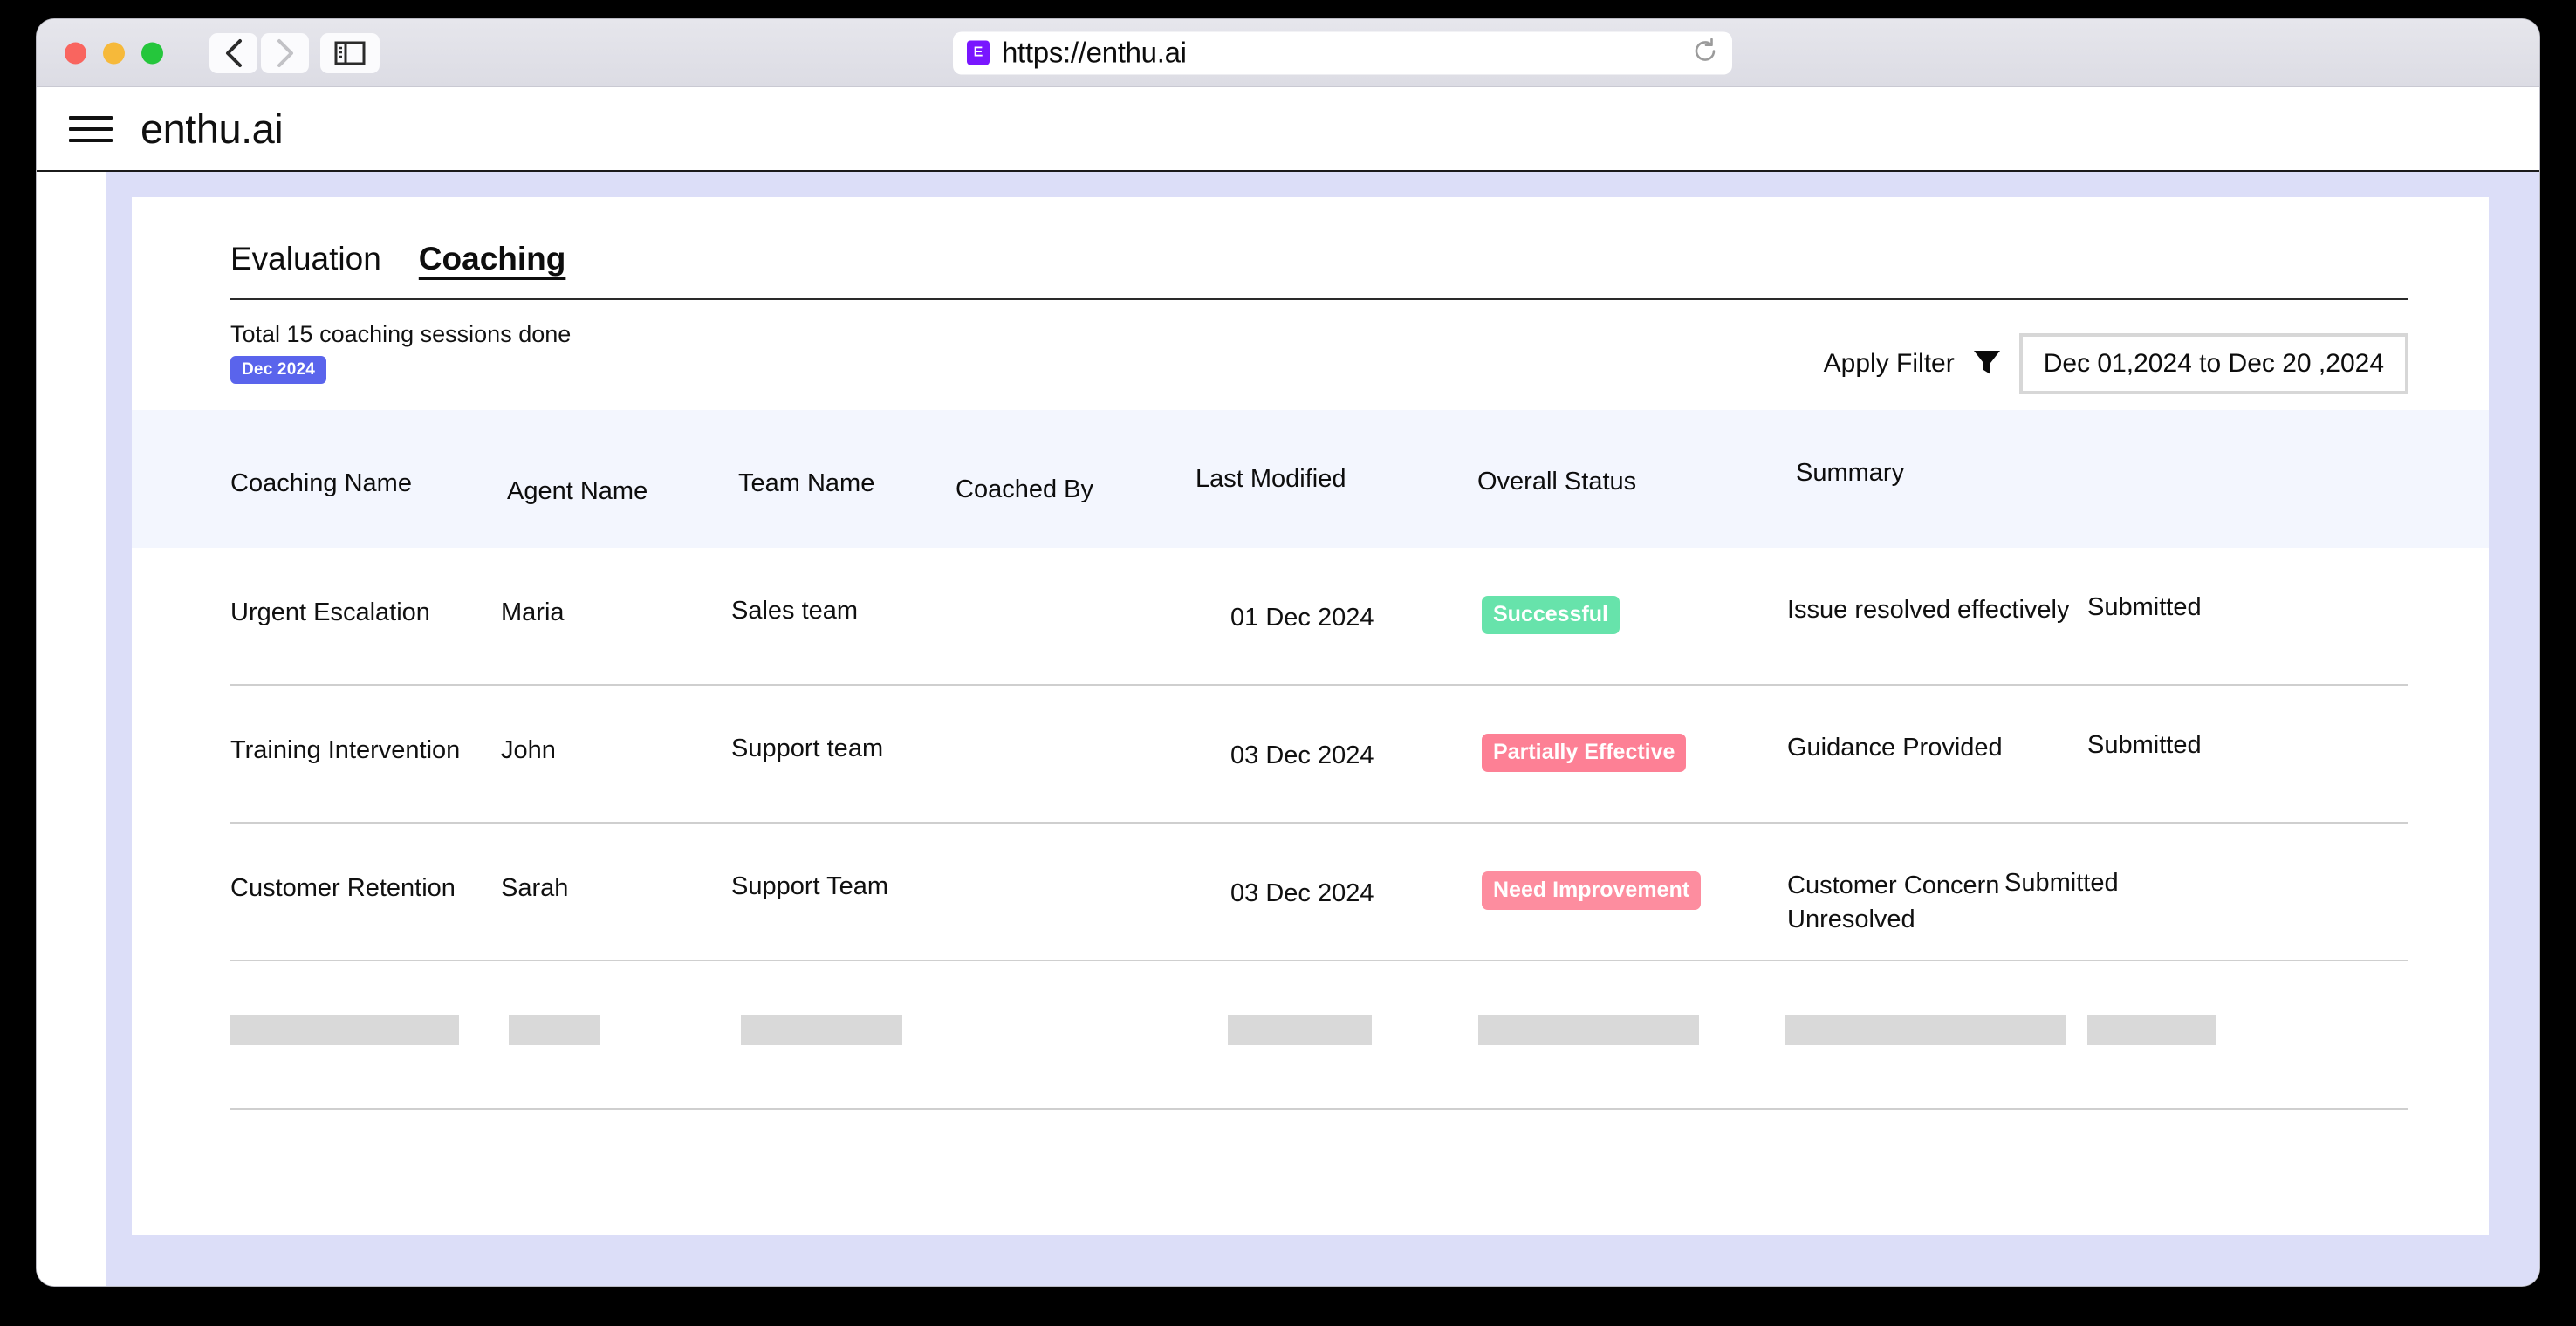  Describe the element at coordinates (533, 612) in the screenshot. I see `cell-agent-name: Maria` at that location.